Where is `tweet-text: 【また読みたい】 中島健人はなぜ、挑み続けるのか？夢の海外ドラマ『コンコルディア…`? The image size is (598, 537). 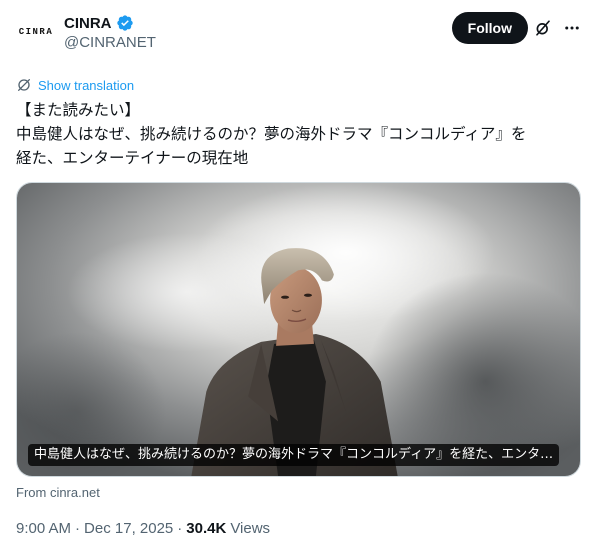
tweet-text: 【また読みたい】 中島健人はなぜ、挑み続けるのか？夢の海外ドラマ『コンコルディア… is located at coordinates (299, 134).